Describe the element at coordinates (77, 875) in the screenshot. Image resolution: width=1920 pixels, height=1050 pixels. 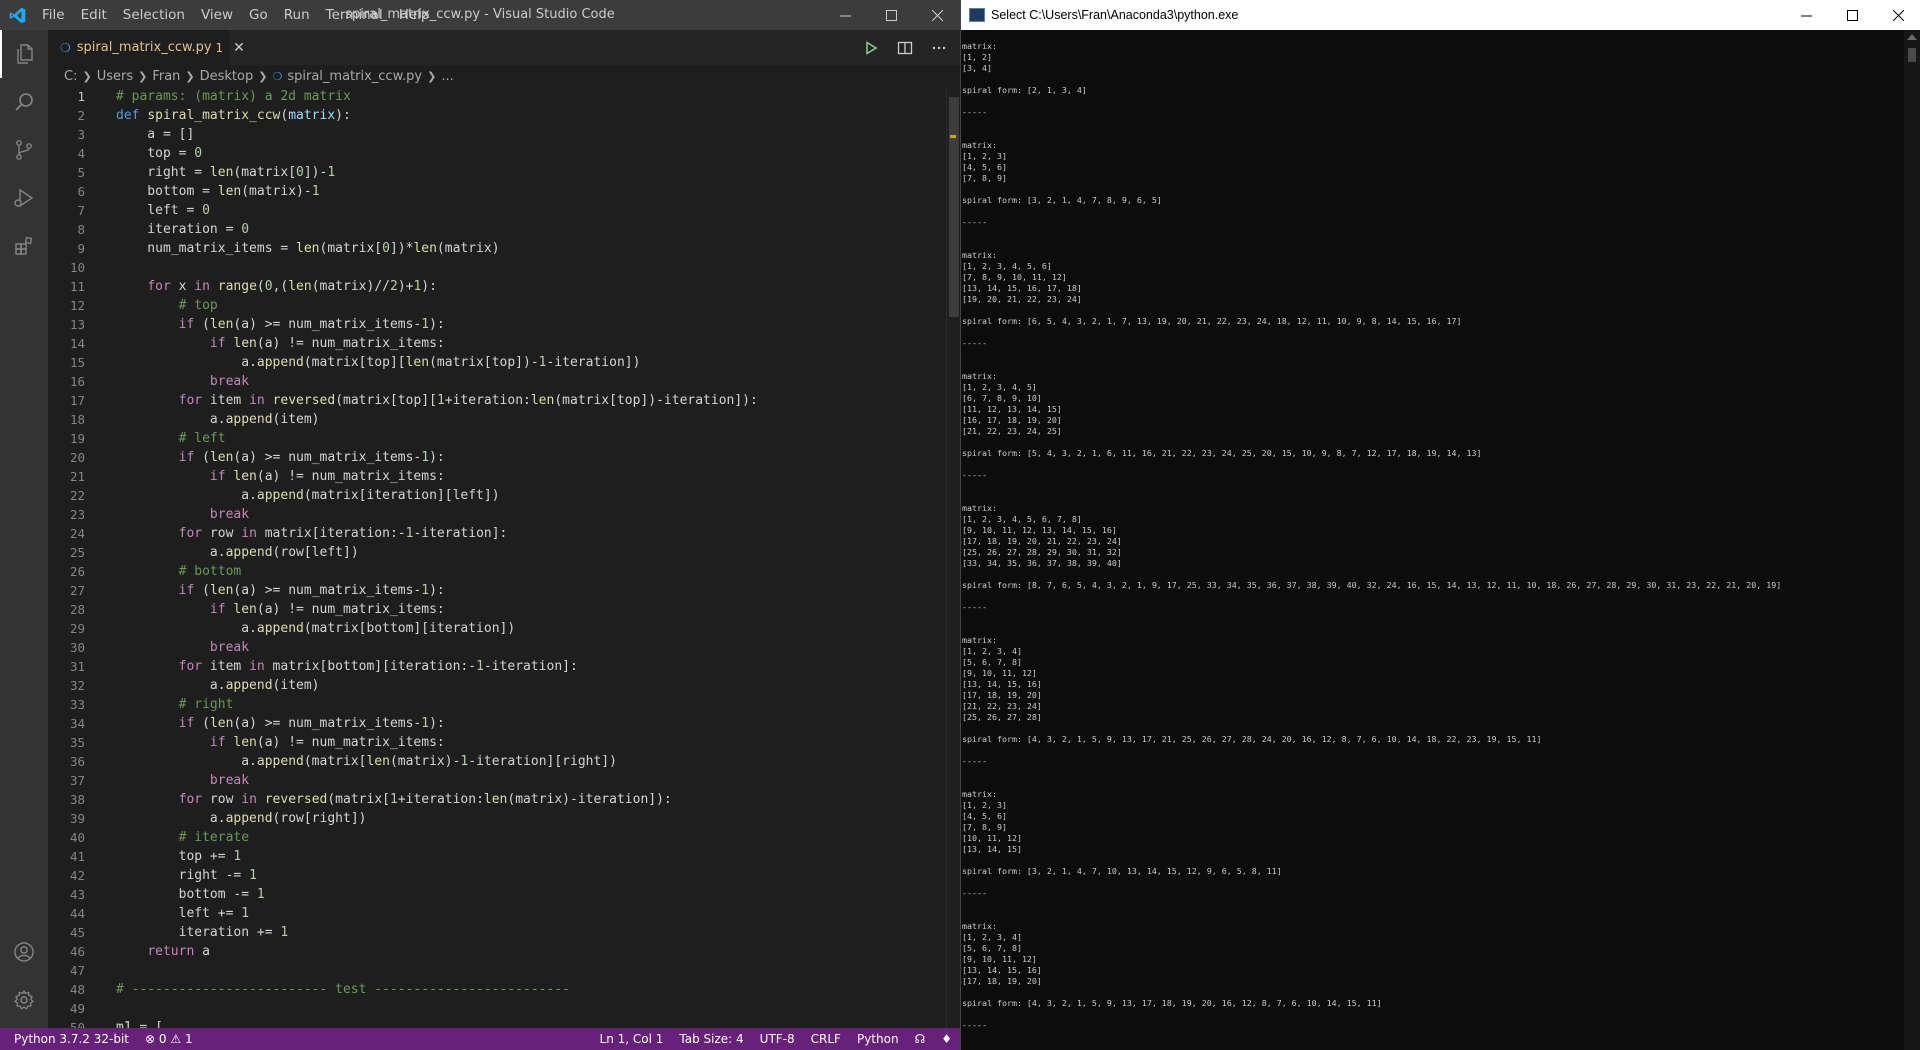
I see `line-number: 42` at that location.